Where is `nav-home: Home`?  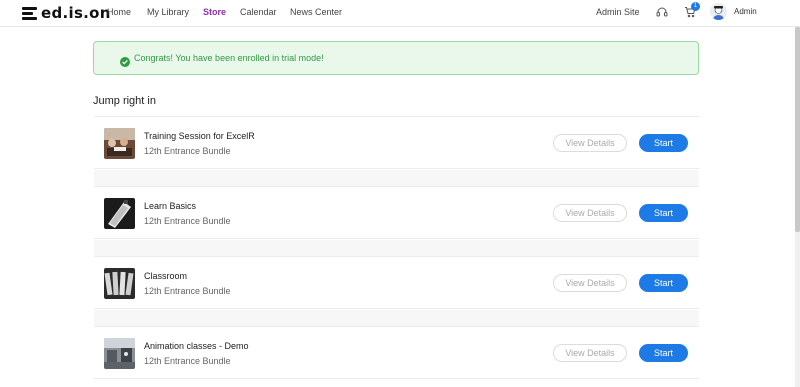 nav-home: Home is located at coordinates (119, 12).